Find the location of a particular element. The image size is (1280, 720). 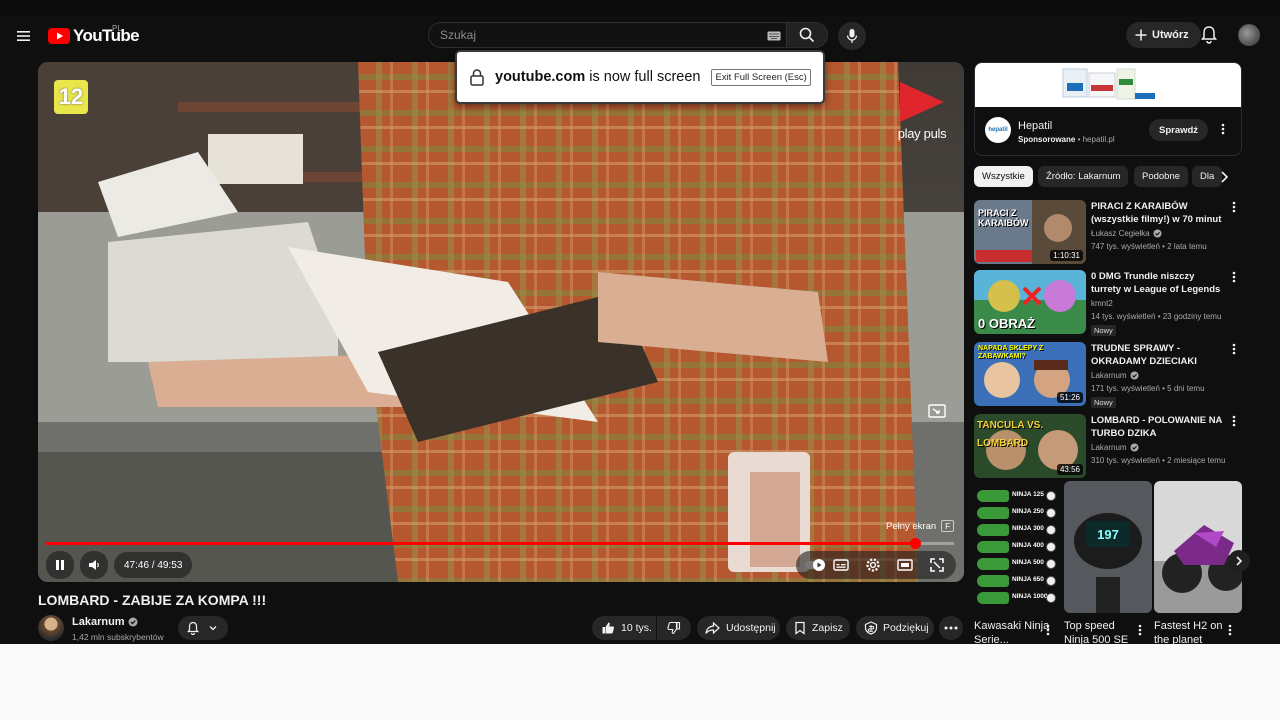

rec-channel-name: kmnt2 is located at coordinates (1102, 303).